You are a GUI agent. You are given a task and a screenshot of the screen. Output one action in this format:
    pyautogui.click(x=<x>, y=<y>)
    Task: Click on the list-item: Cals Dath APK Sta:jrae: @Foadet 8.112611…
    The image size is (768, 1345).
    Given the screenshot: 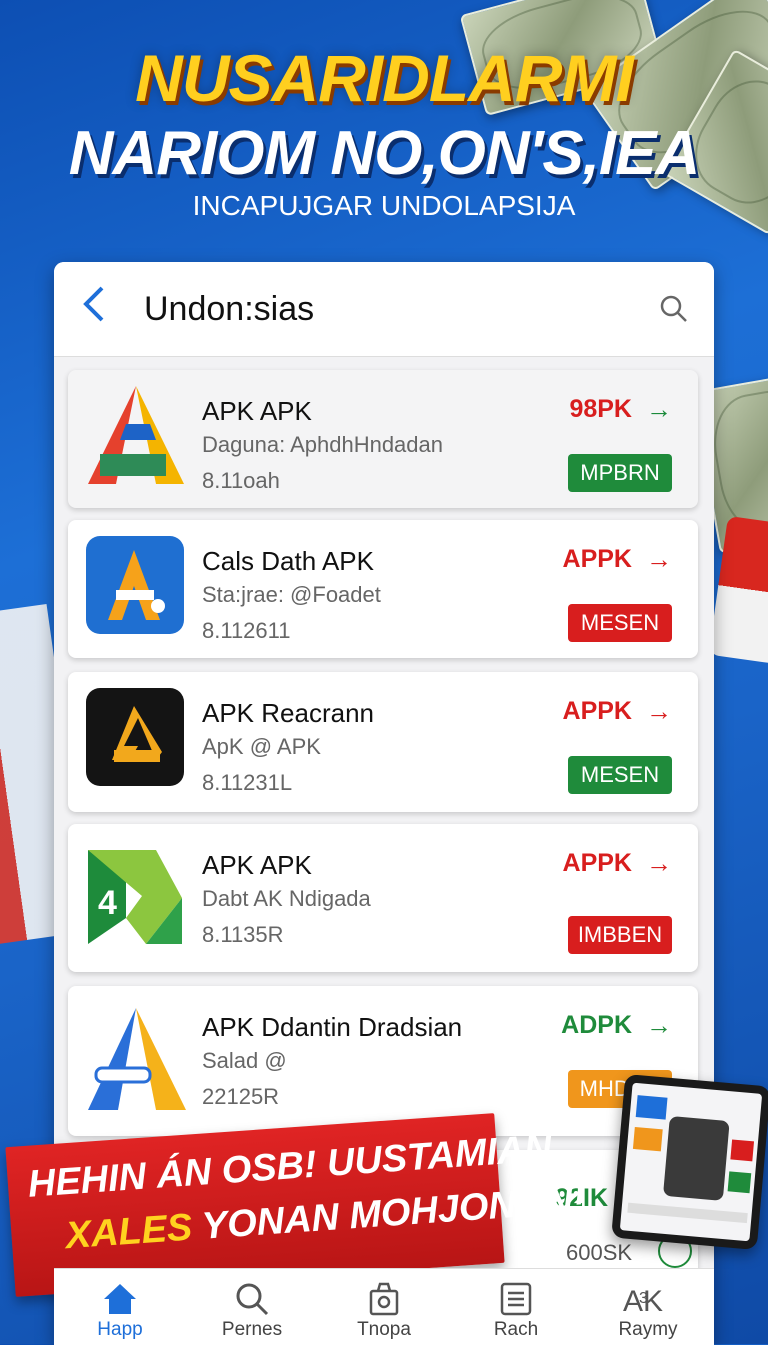 What is the action you would take?
    pyautogui.click(x=383, y=589)
    